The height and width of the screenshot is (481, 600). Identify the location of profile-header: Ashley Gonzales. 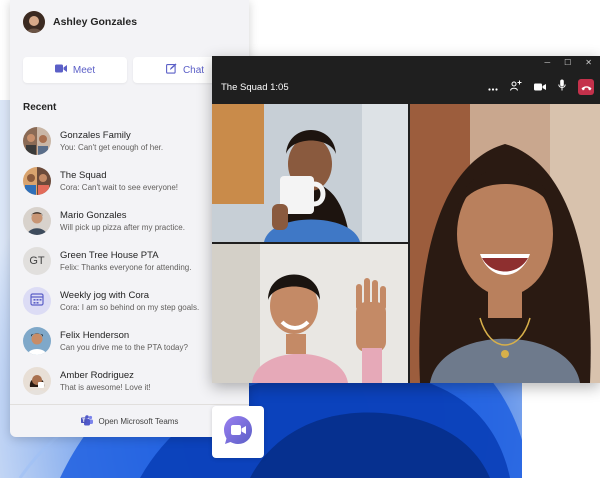
(129, 22).